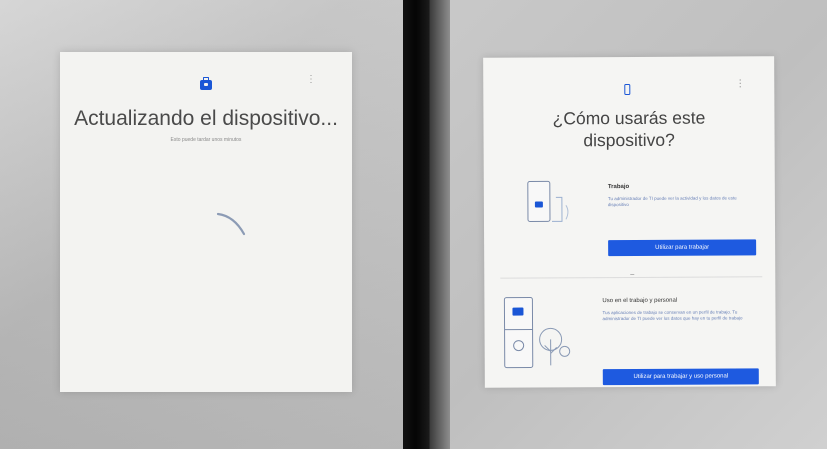 The height and width of the screenshot is (449, 827). I want to click on photo-divider, so click(416, 224).